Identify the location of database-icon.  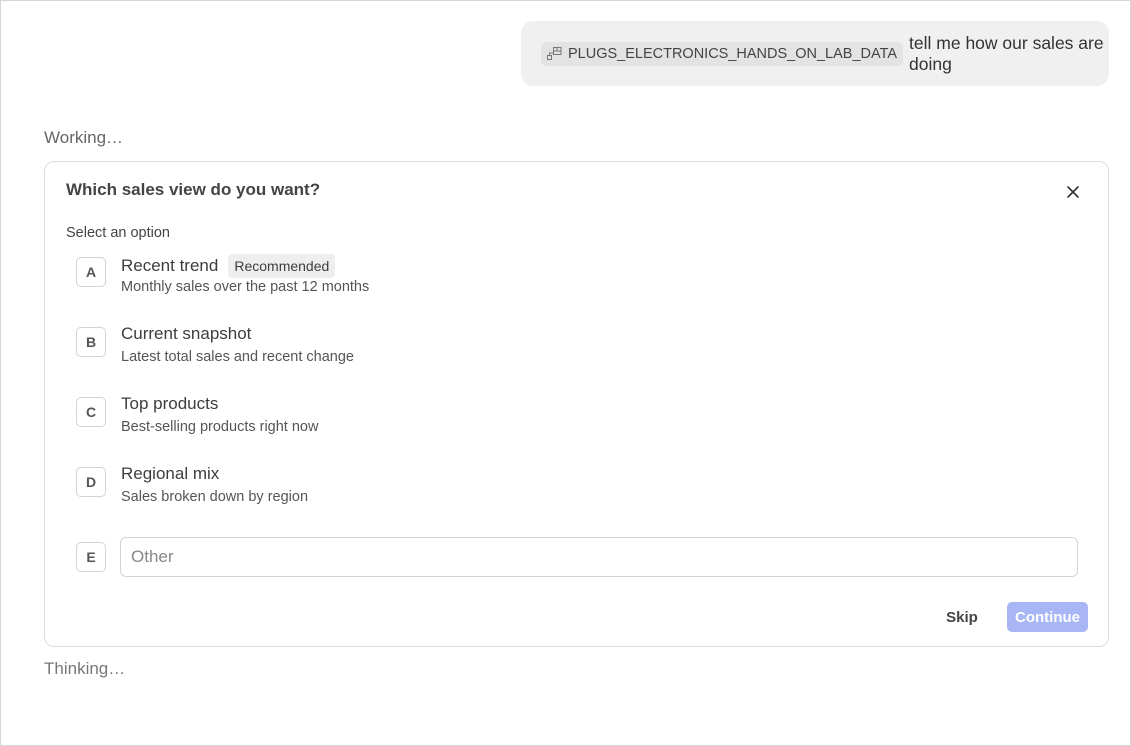
(554, 53).